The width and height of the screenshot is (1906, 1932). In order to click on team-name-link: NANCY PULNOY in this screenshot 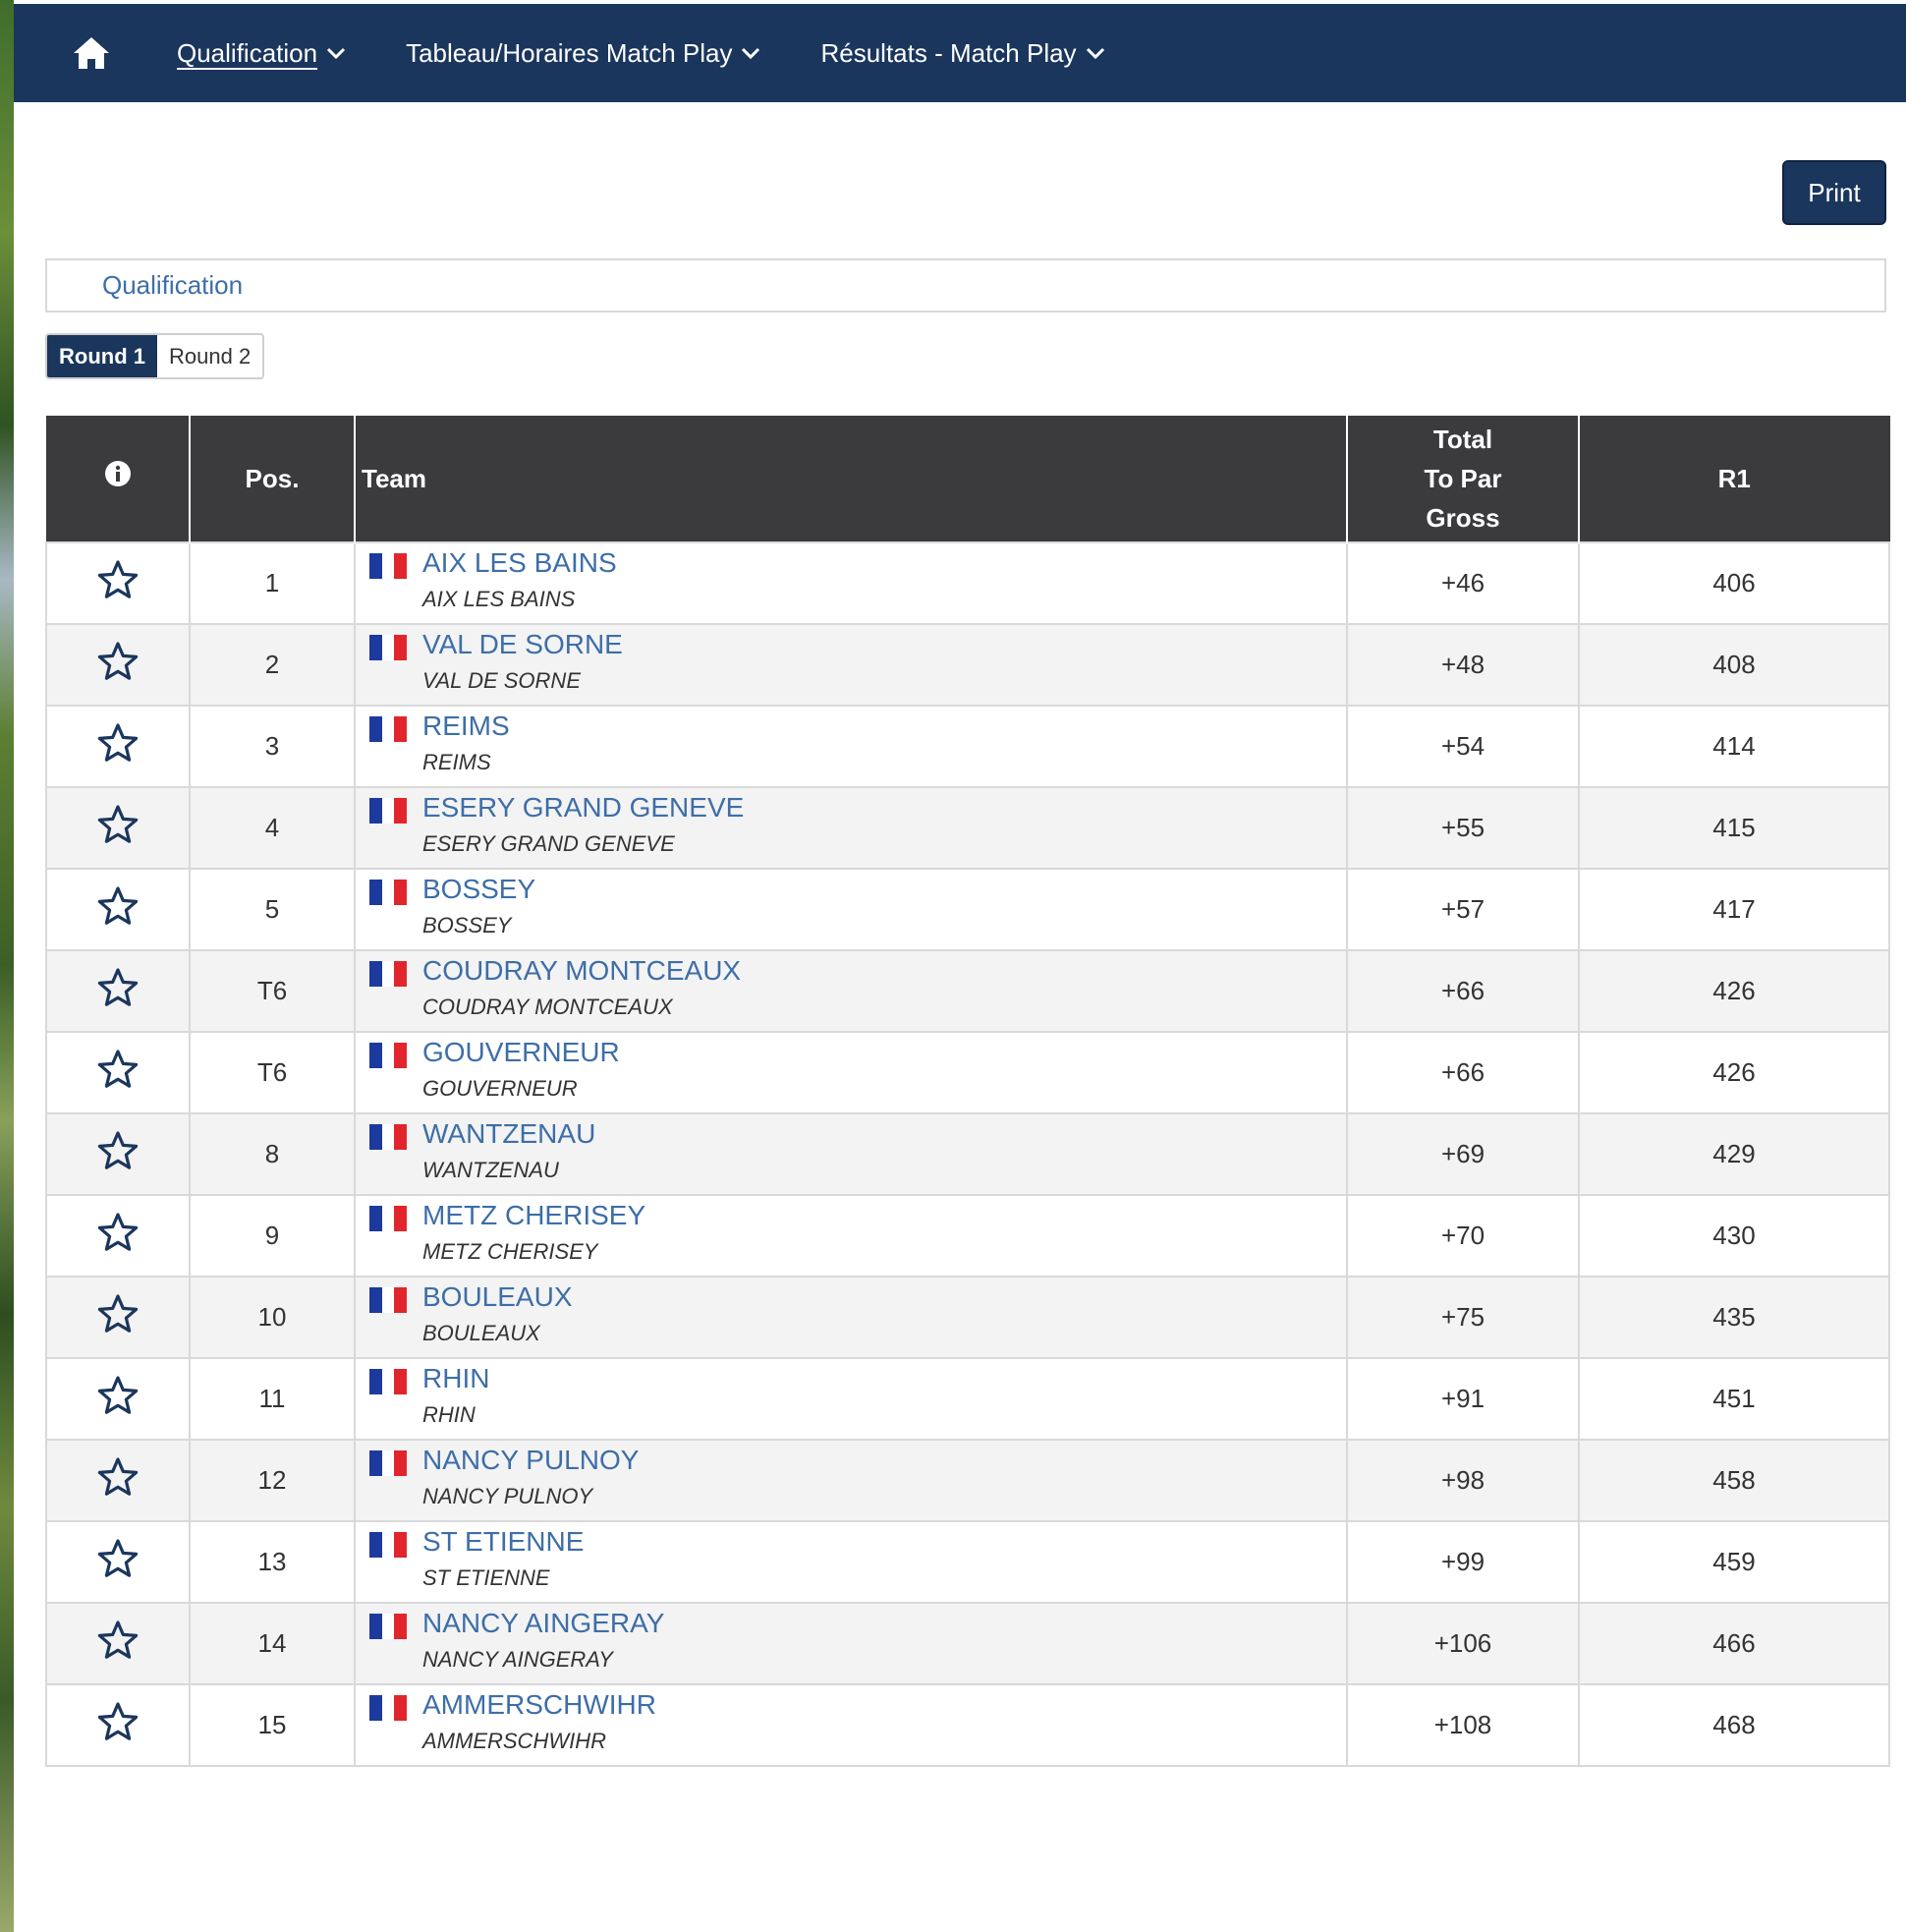, I will do `click(530, 1460)`.